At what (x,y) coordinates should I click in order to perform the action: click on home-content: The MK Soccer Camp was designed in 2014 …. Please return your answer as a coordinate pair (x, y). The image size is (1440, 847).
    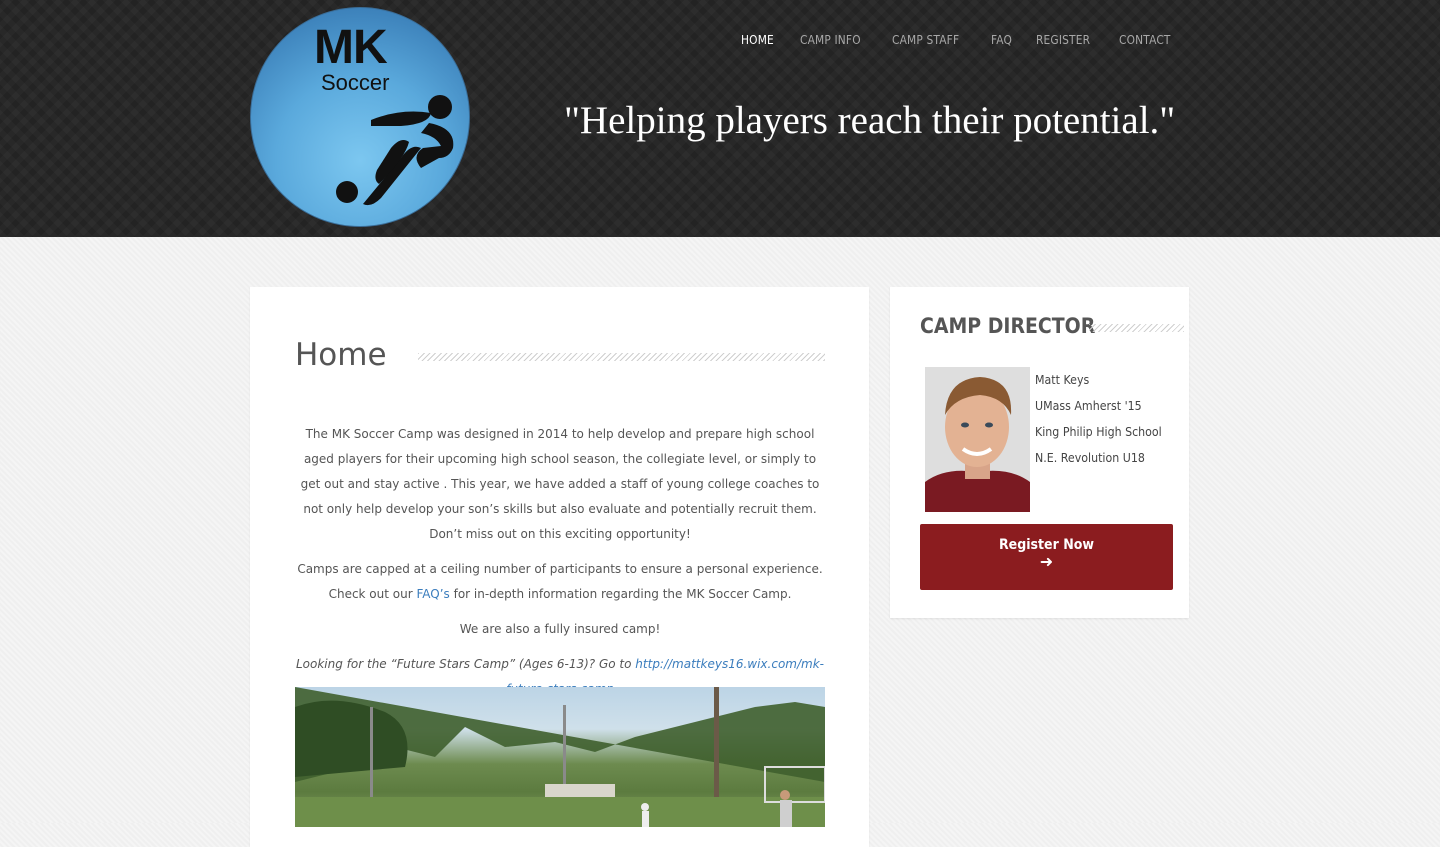
    Looking at the image, I should click on (560, 567).